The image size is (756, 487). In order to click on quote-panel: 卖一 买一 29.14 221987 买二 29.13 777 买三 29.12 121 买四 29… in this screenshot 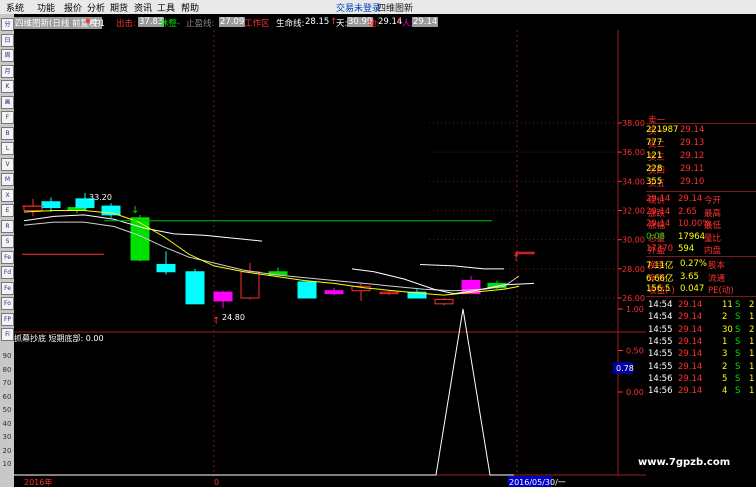, I will do `click(701, 296)`.